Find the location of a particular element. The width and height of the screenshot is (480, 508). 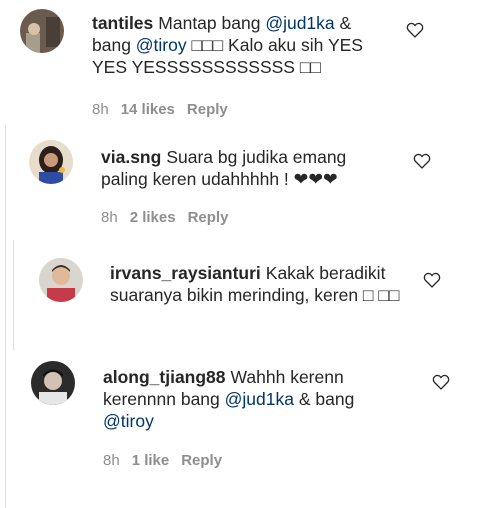

comment-likes: 1 like is located at coordinates (151, 460).